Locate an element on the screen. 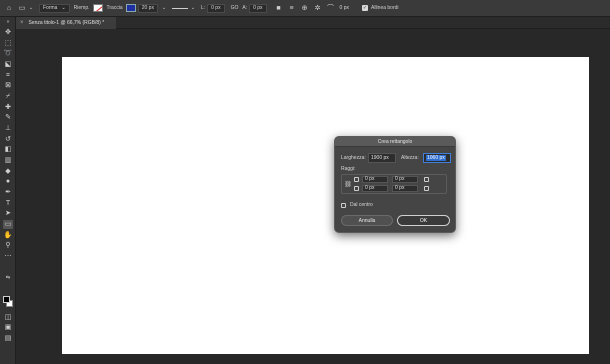 This screenshot has width=610, height=364. radius-field: 0 px is located at coordinates (344, 8).